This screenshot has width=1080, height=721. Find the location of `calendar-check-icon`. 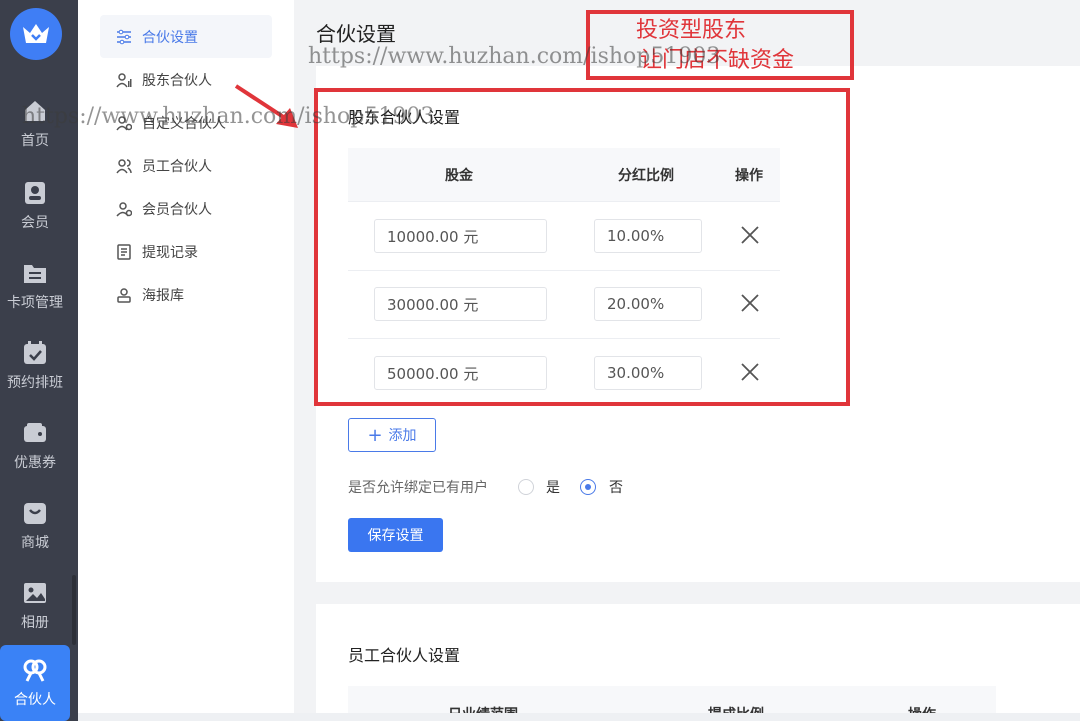

calendar-check-icon is located at coordinates (35, 353).